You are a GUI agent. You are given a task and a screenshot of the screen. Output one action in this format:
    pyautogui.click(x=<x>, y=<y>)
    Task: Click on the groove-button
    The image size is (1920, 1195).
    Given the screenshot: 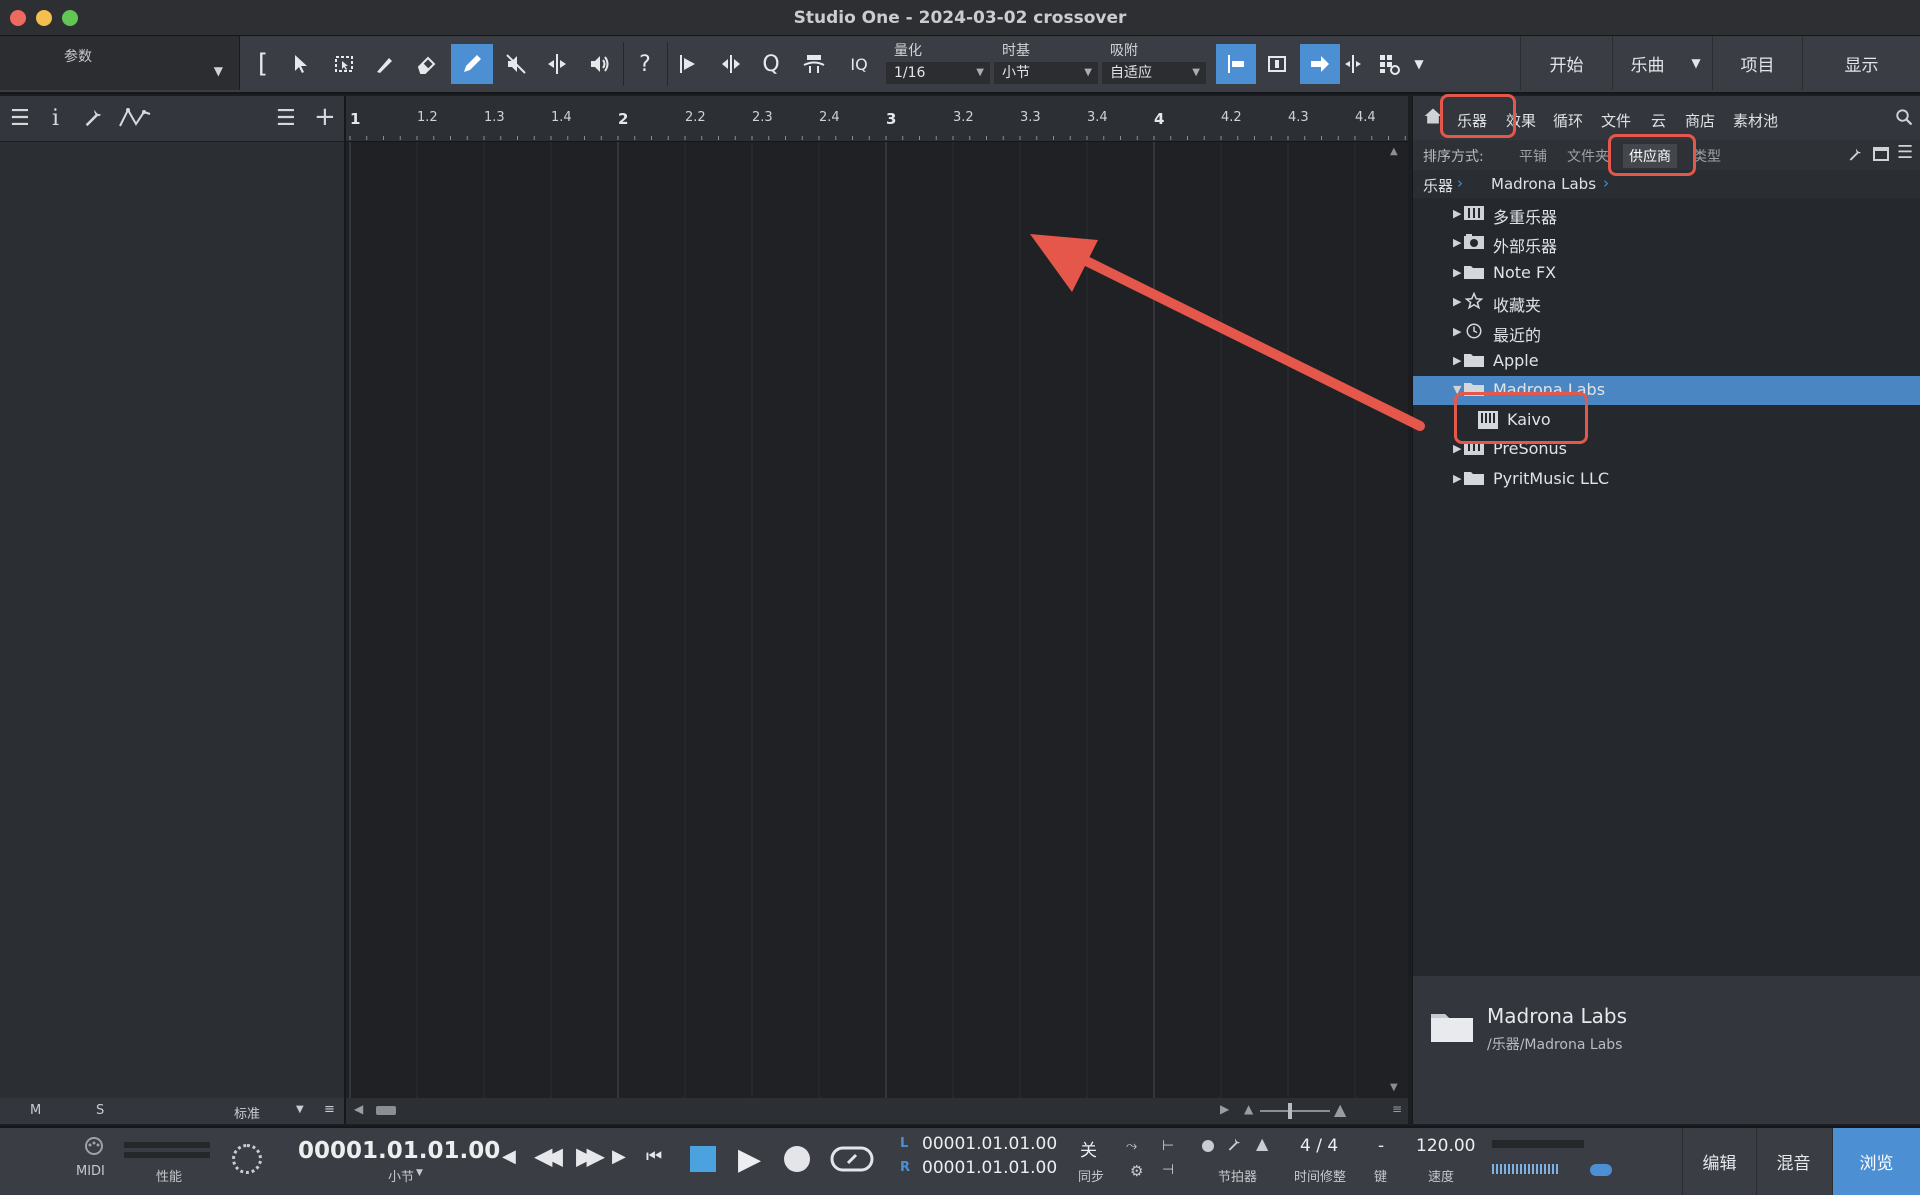 What is the action you would take?
    pyautogui.click(x=814, y=64)
    